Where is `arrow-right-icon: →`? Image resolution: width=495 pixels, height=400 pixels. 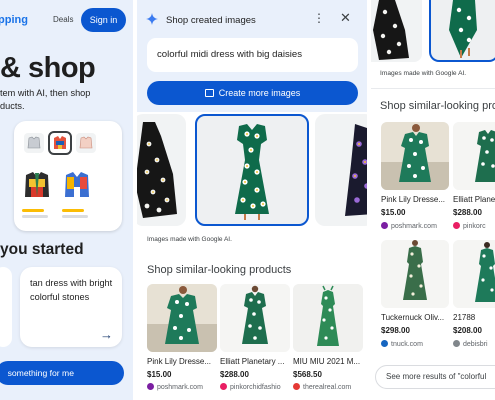
arrow-right-icon: → is located at coordinates (106, 334).